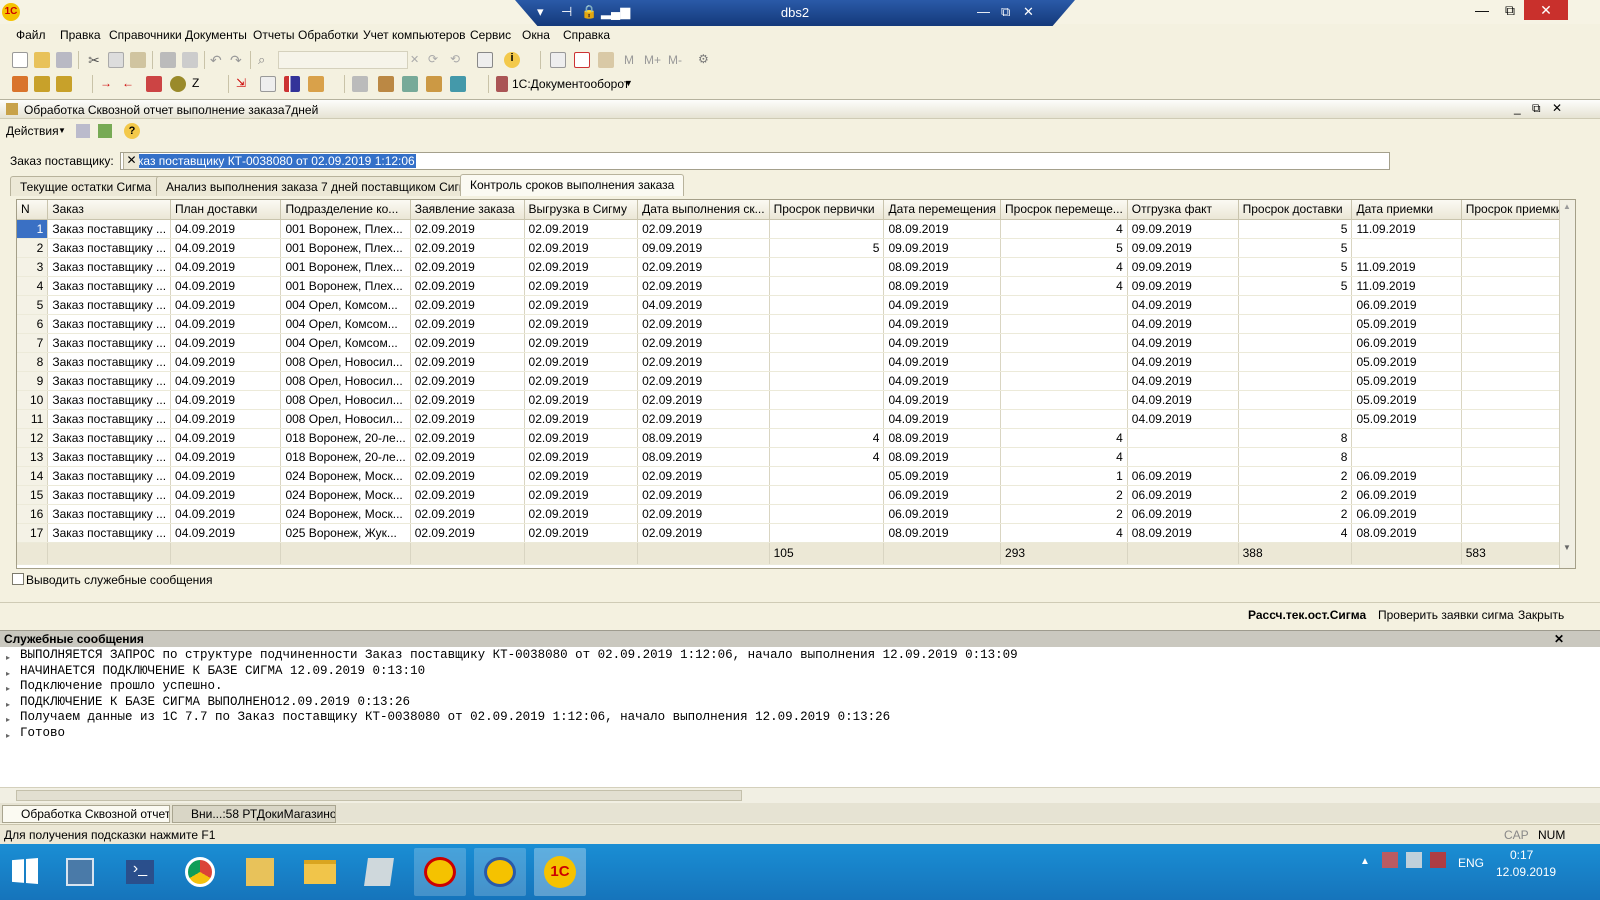 This screenshot has height=900, width=1600. I want to click on column-header: N, so click(33, 210).